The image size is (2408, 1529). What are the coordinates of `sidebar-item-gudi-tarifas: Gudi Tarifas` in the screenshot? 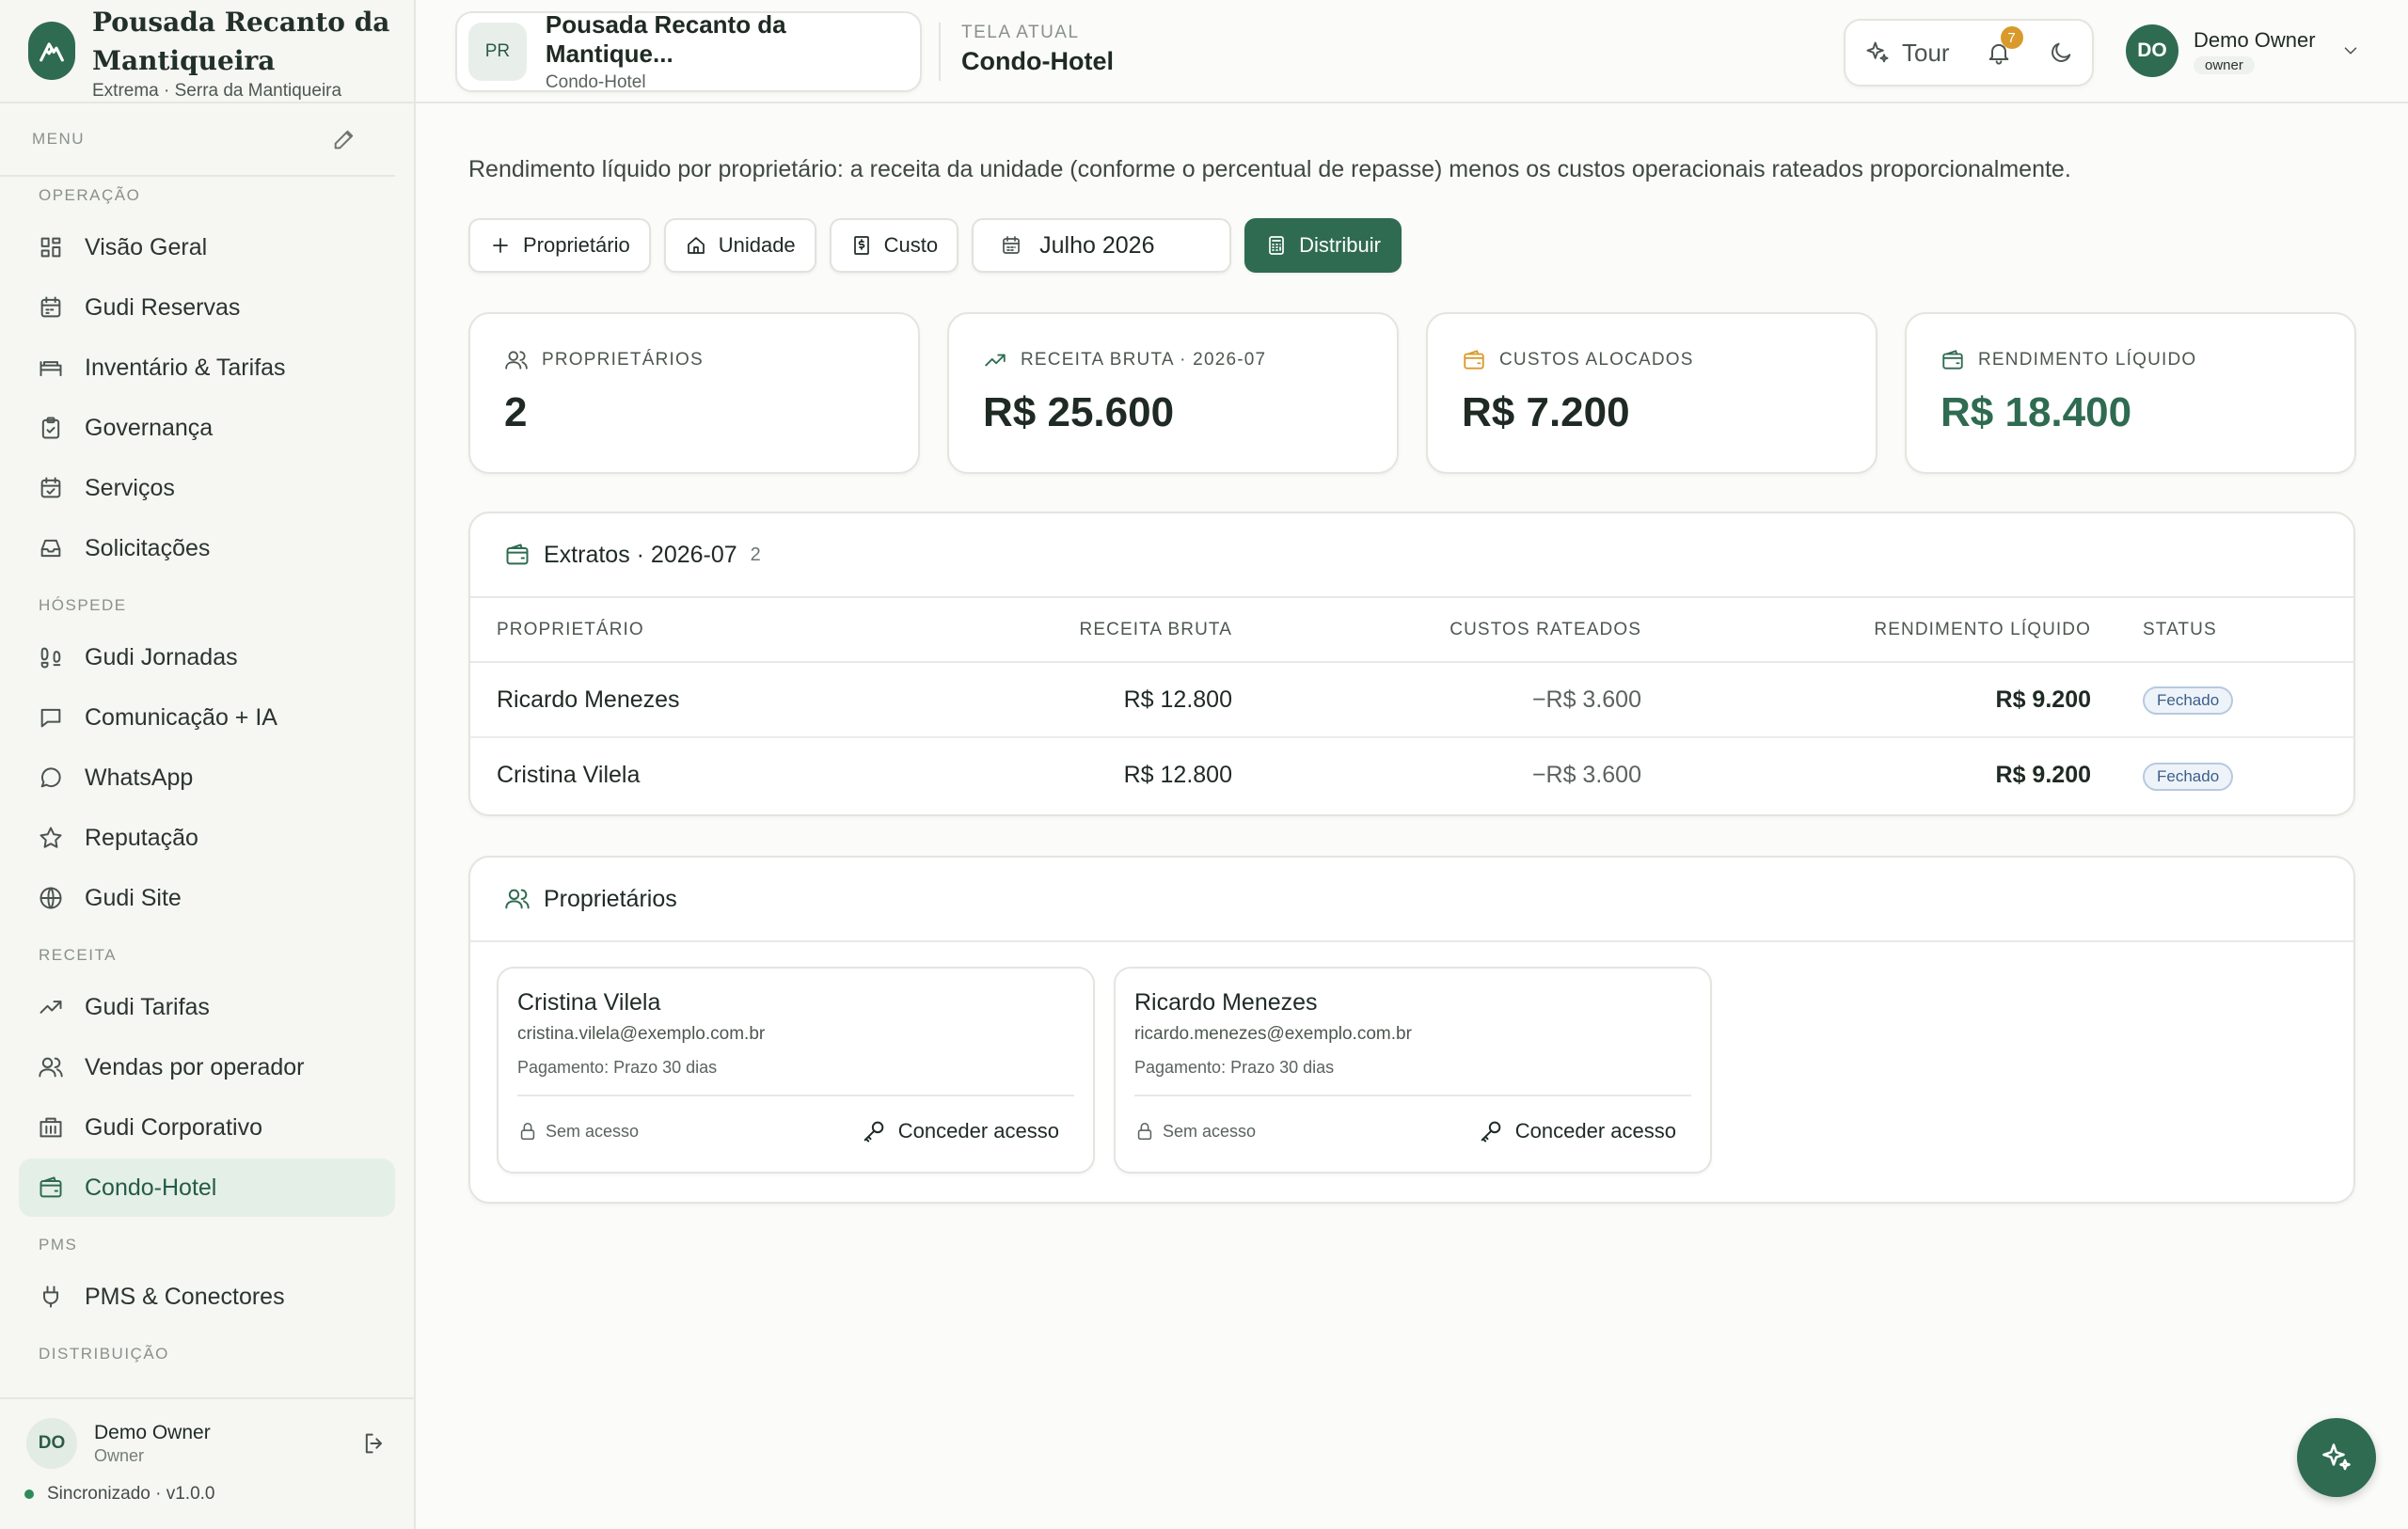 It's located at (207, 1007).